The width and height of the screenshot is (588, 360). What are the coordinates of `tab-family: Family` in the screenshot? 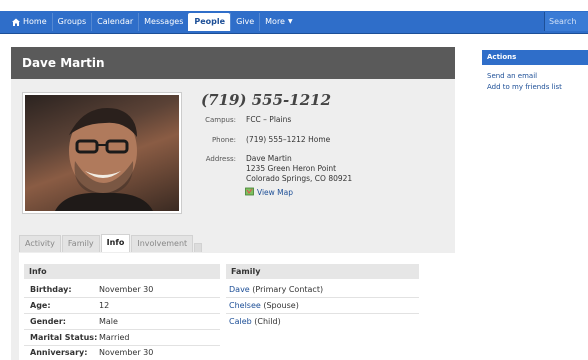 It's located at (80, 243).